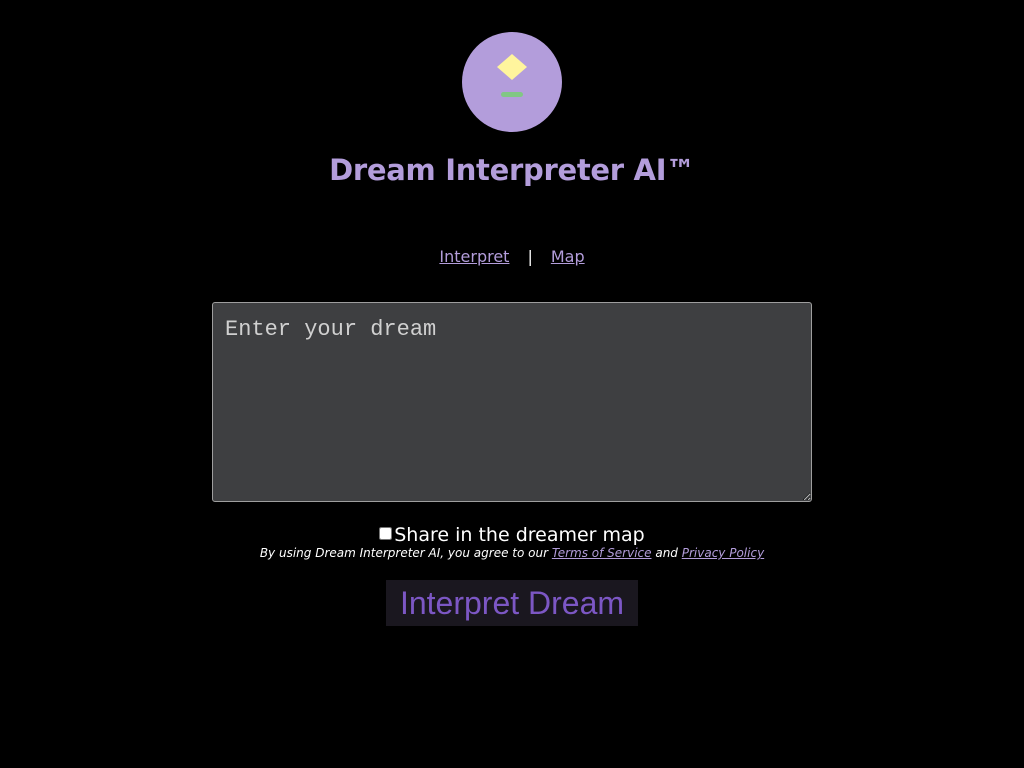 The width and height of the screenshot is (1024, 768). Describe the element at coordinates (568, 256) in the screenshot. I see `nav-link-map: Map` at that location.